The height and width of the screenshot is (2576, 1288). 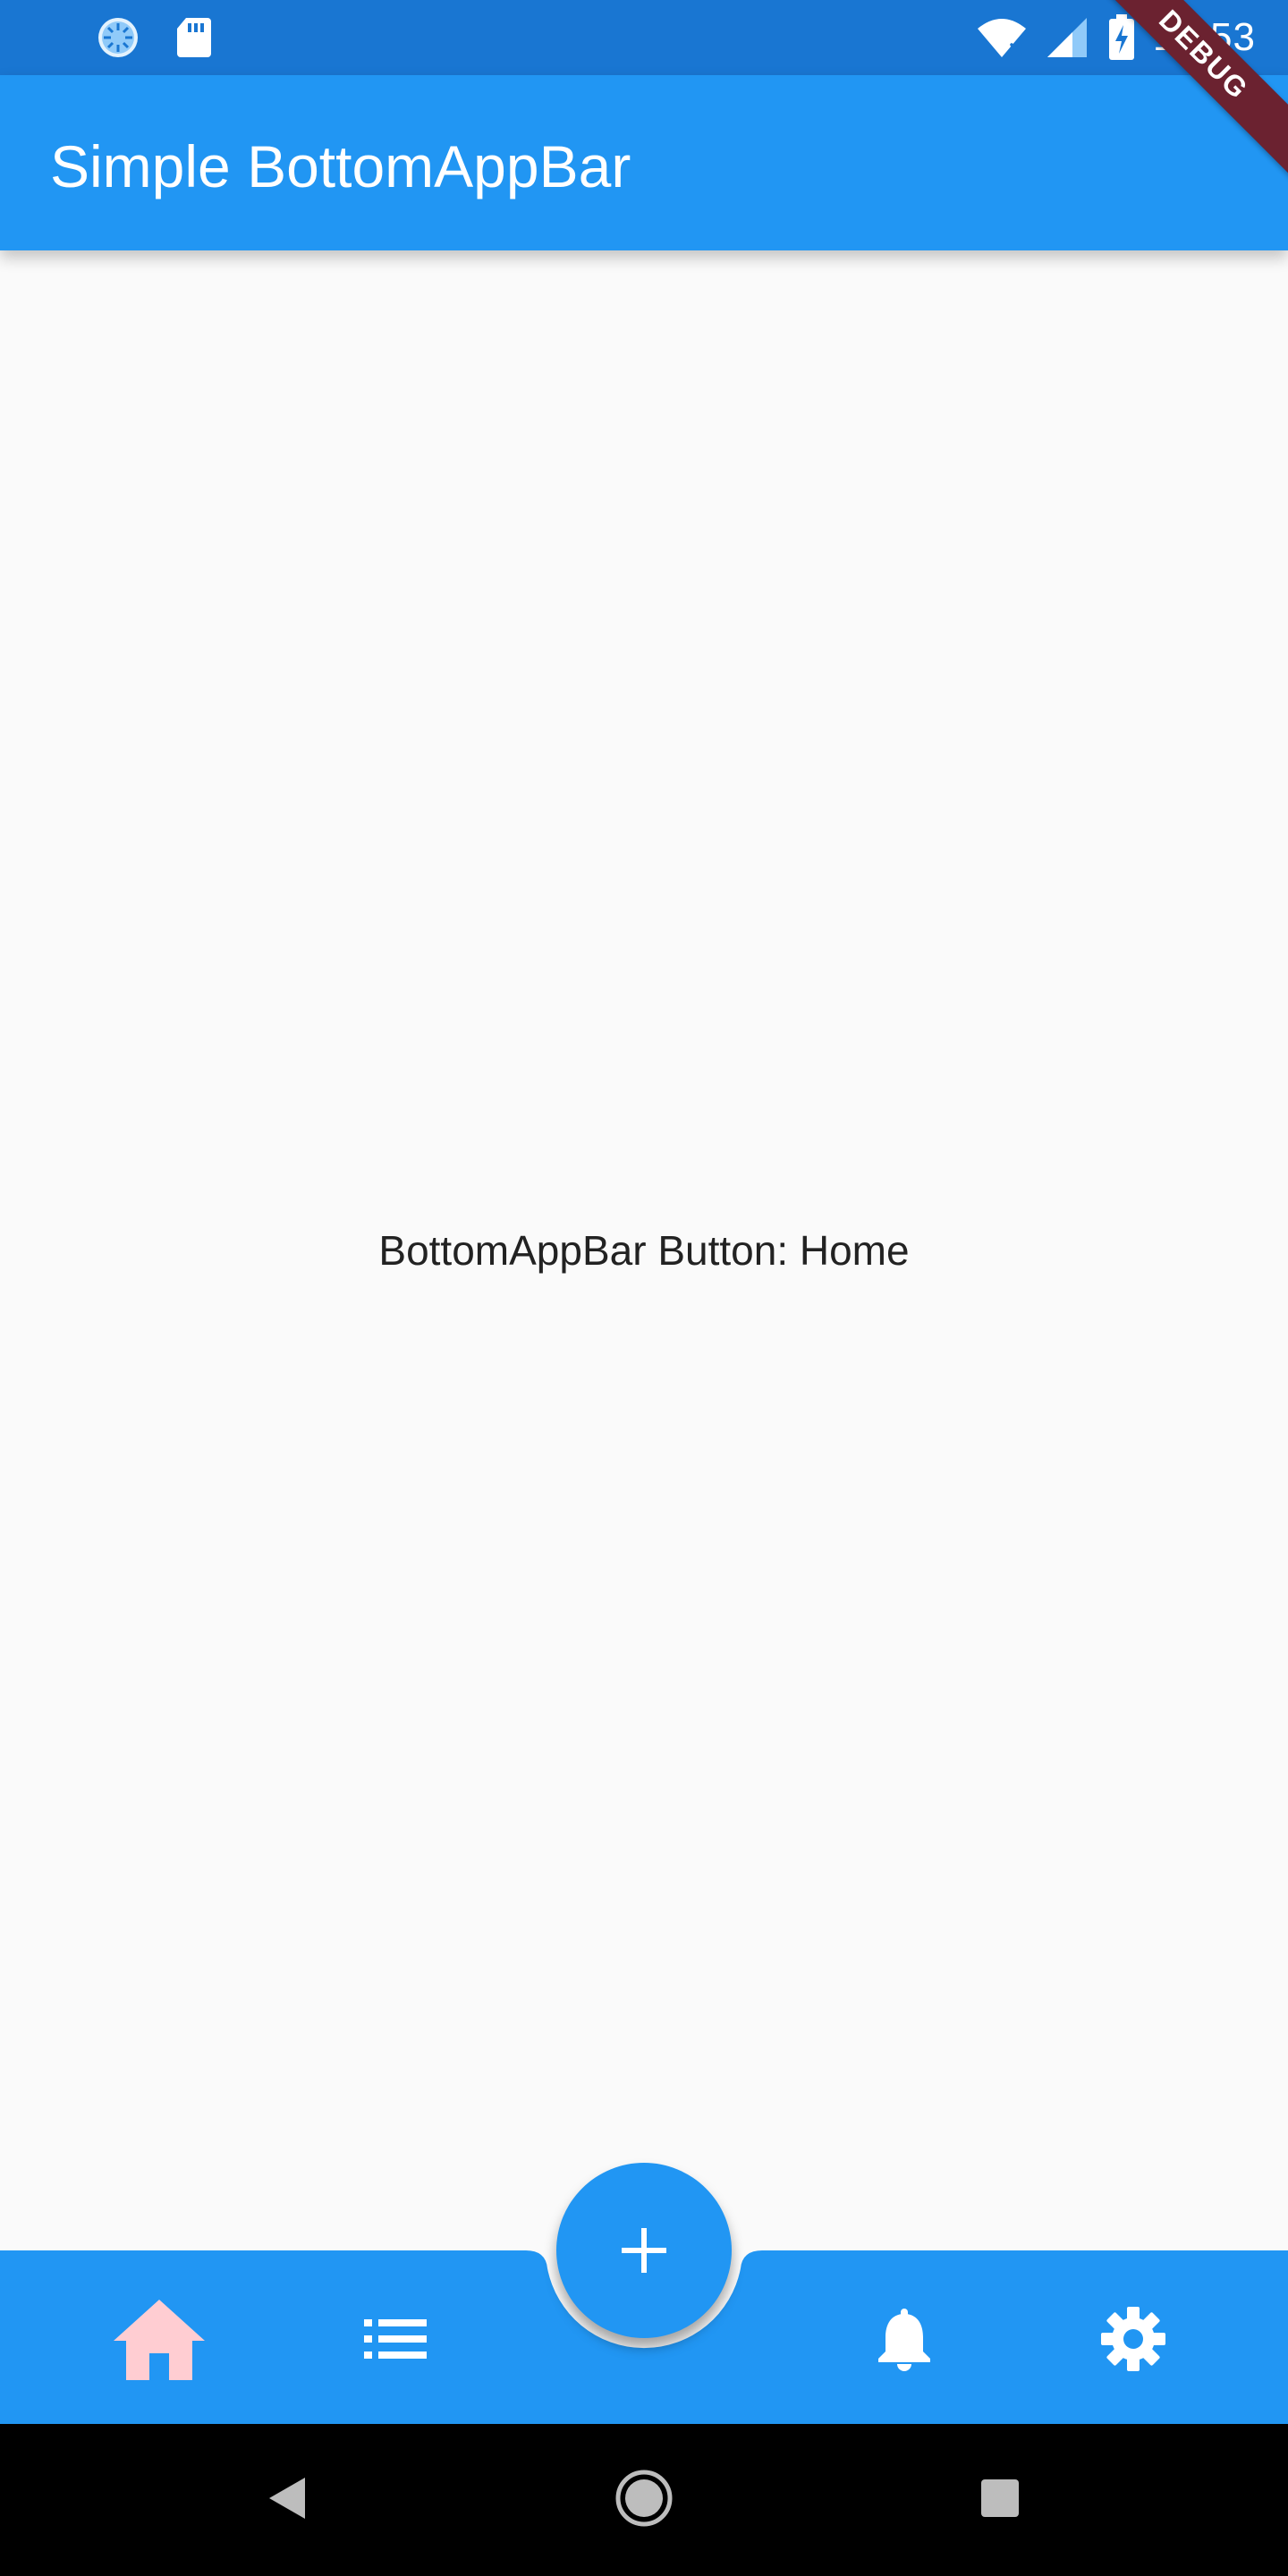 What do you see at coordinates (340, 166) in the screenshot?
I see `page-title: Simple BottomAppBar` at bounding box center [340, 166].